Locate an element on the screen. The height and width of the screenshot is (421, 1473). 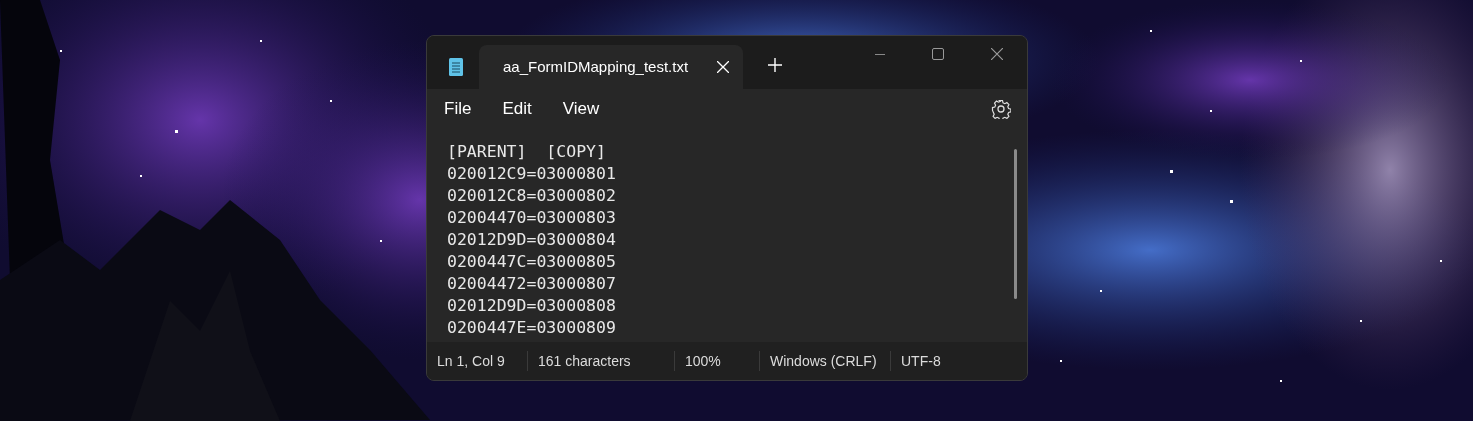
status-text: 100% is located at coordinates (703, 361).